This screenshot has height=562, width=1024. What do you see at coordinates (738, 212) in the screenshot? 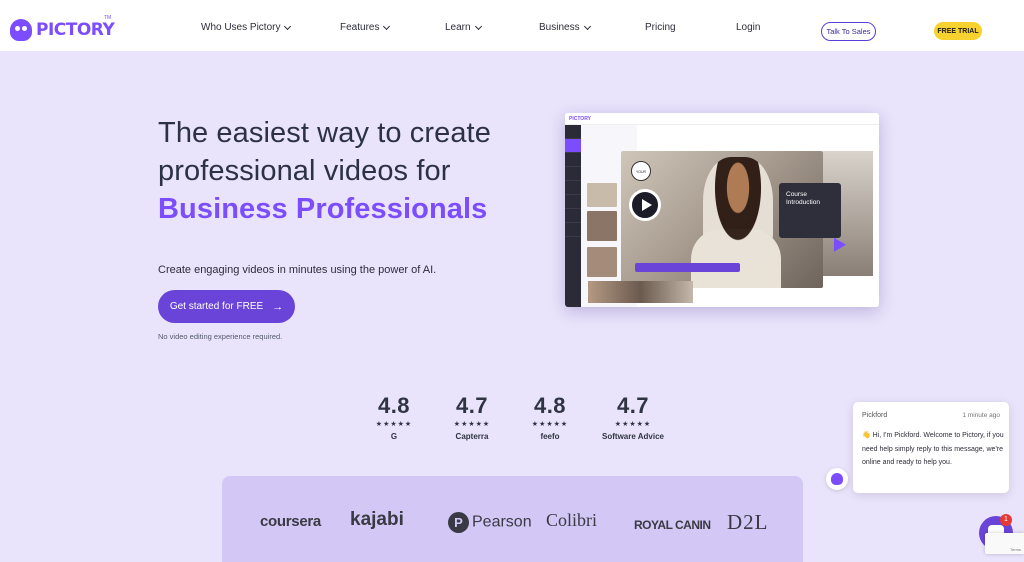
I see `preview-presenter` at bounding box center [738, 212].